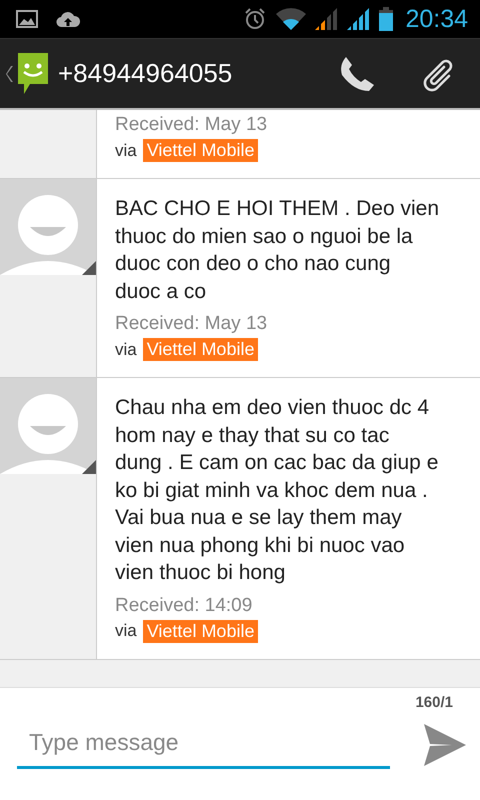 This screenshot has width=480, height=800. What do you see at coordinates (27, 19) in the screenshot?
I see `image-icon` at bounding box center [27, 19].